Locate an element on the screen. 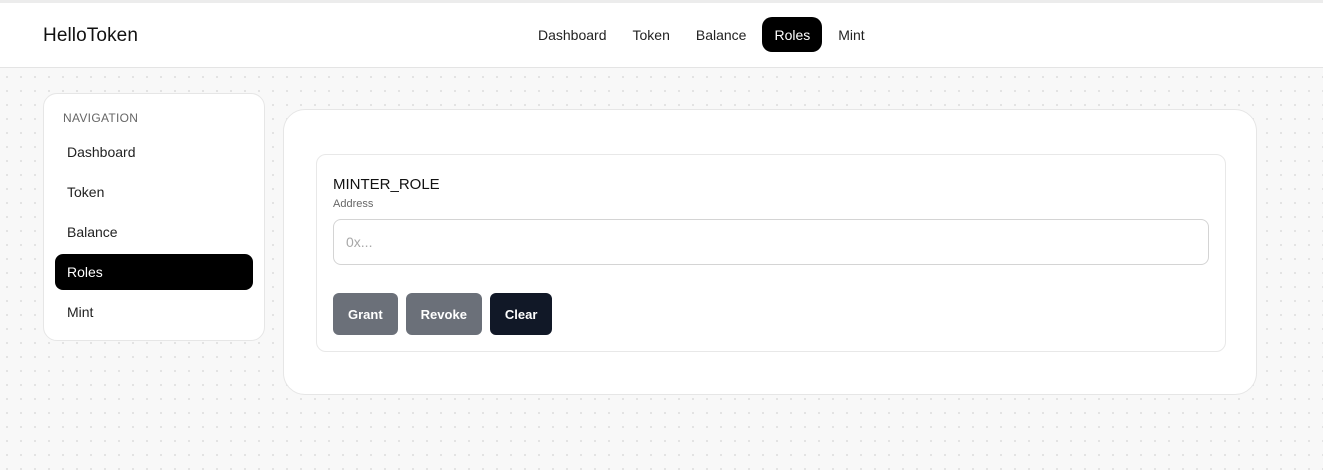  top-nav: Dashboard Token Balance Roles Mint is located at coordinates (701, 34).